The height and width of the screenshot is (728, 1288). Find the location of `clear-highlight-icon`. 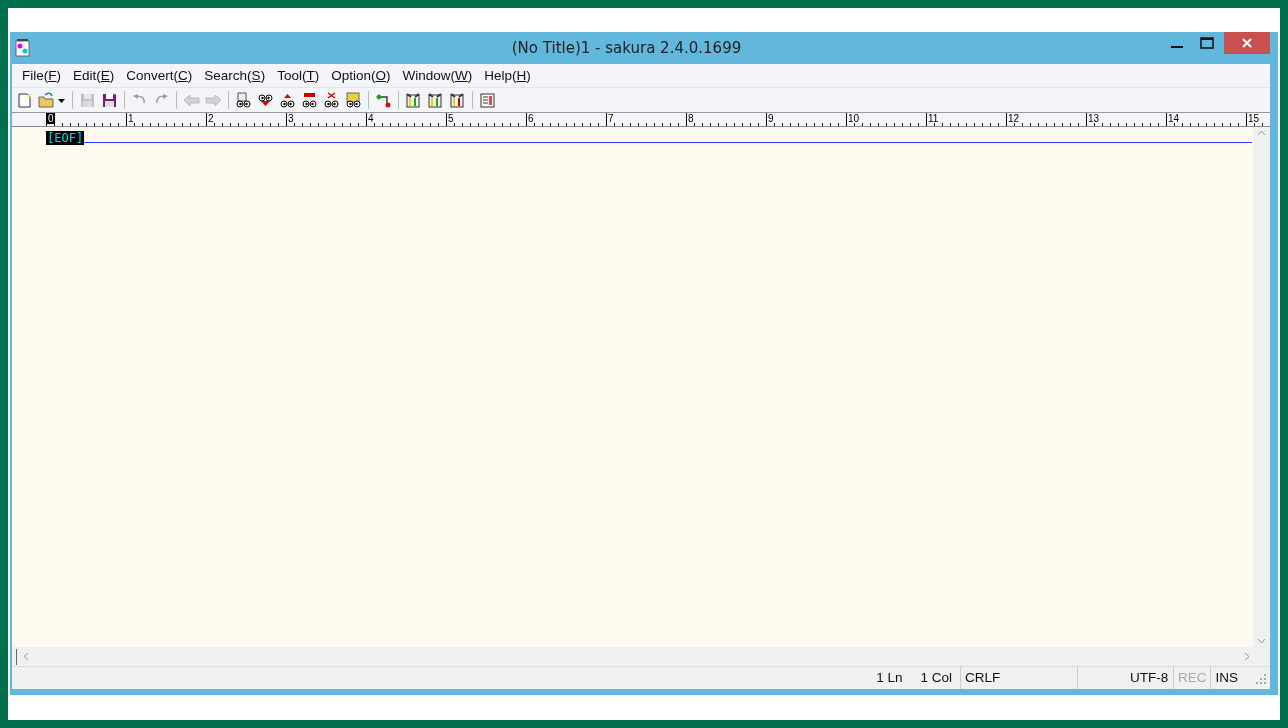

clear-highlight-icon is located at coordinates (331, 100).